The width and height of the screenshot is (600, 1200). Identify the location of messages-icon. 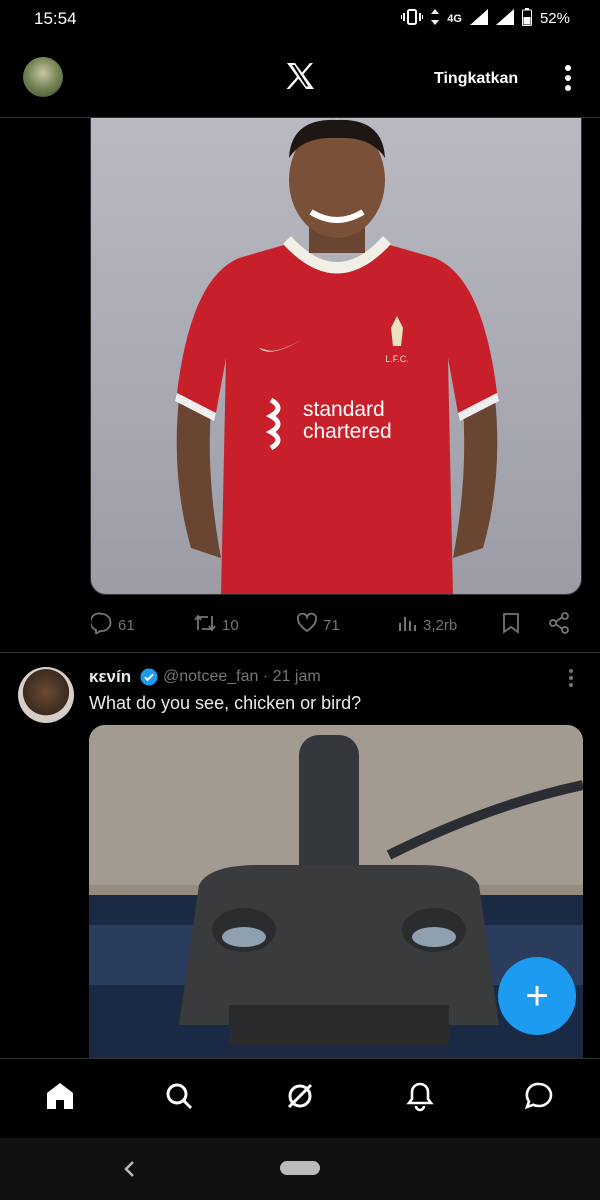
(539, 1096).